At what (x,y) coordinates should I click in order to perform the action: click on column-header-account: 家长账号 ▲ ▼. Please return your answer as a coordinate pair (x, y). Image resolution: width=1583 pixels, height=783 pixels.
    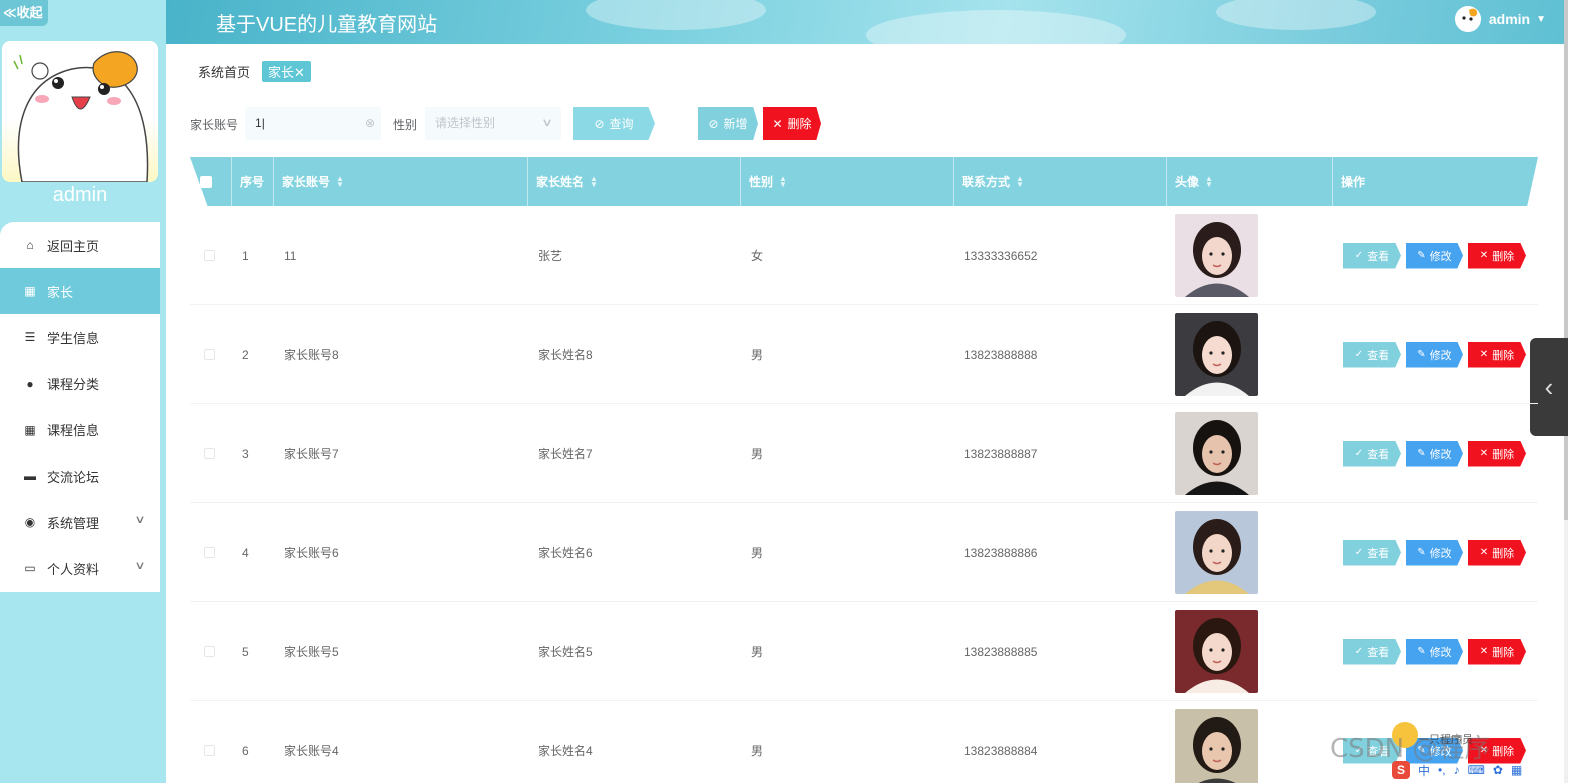
    Looking at the image, I should click on (401, 181).